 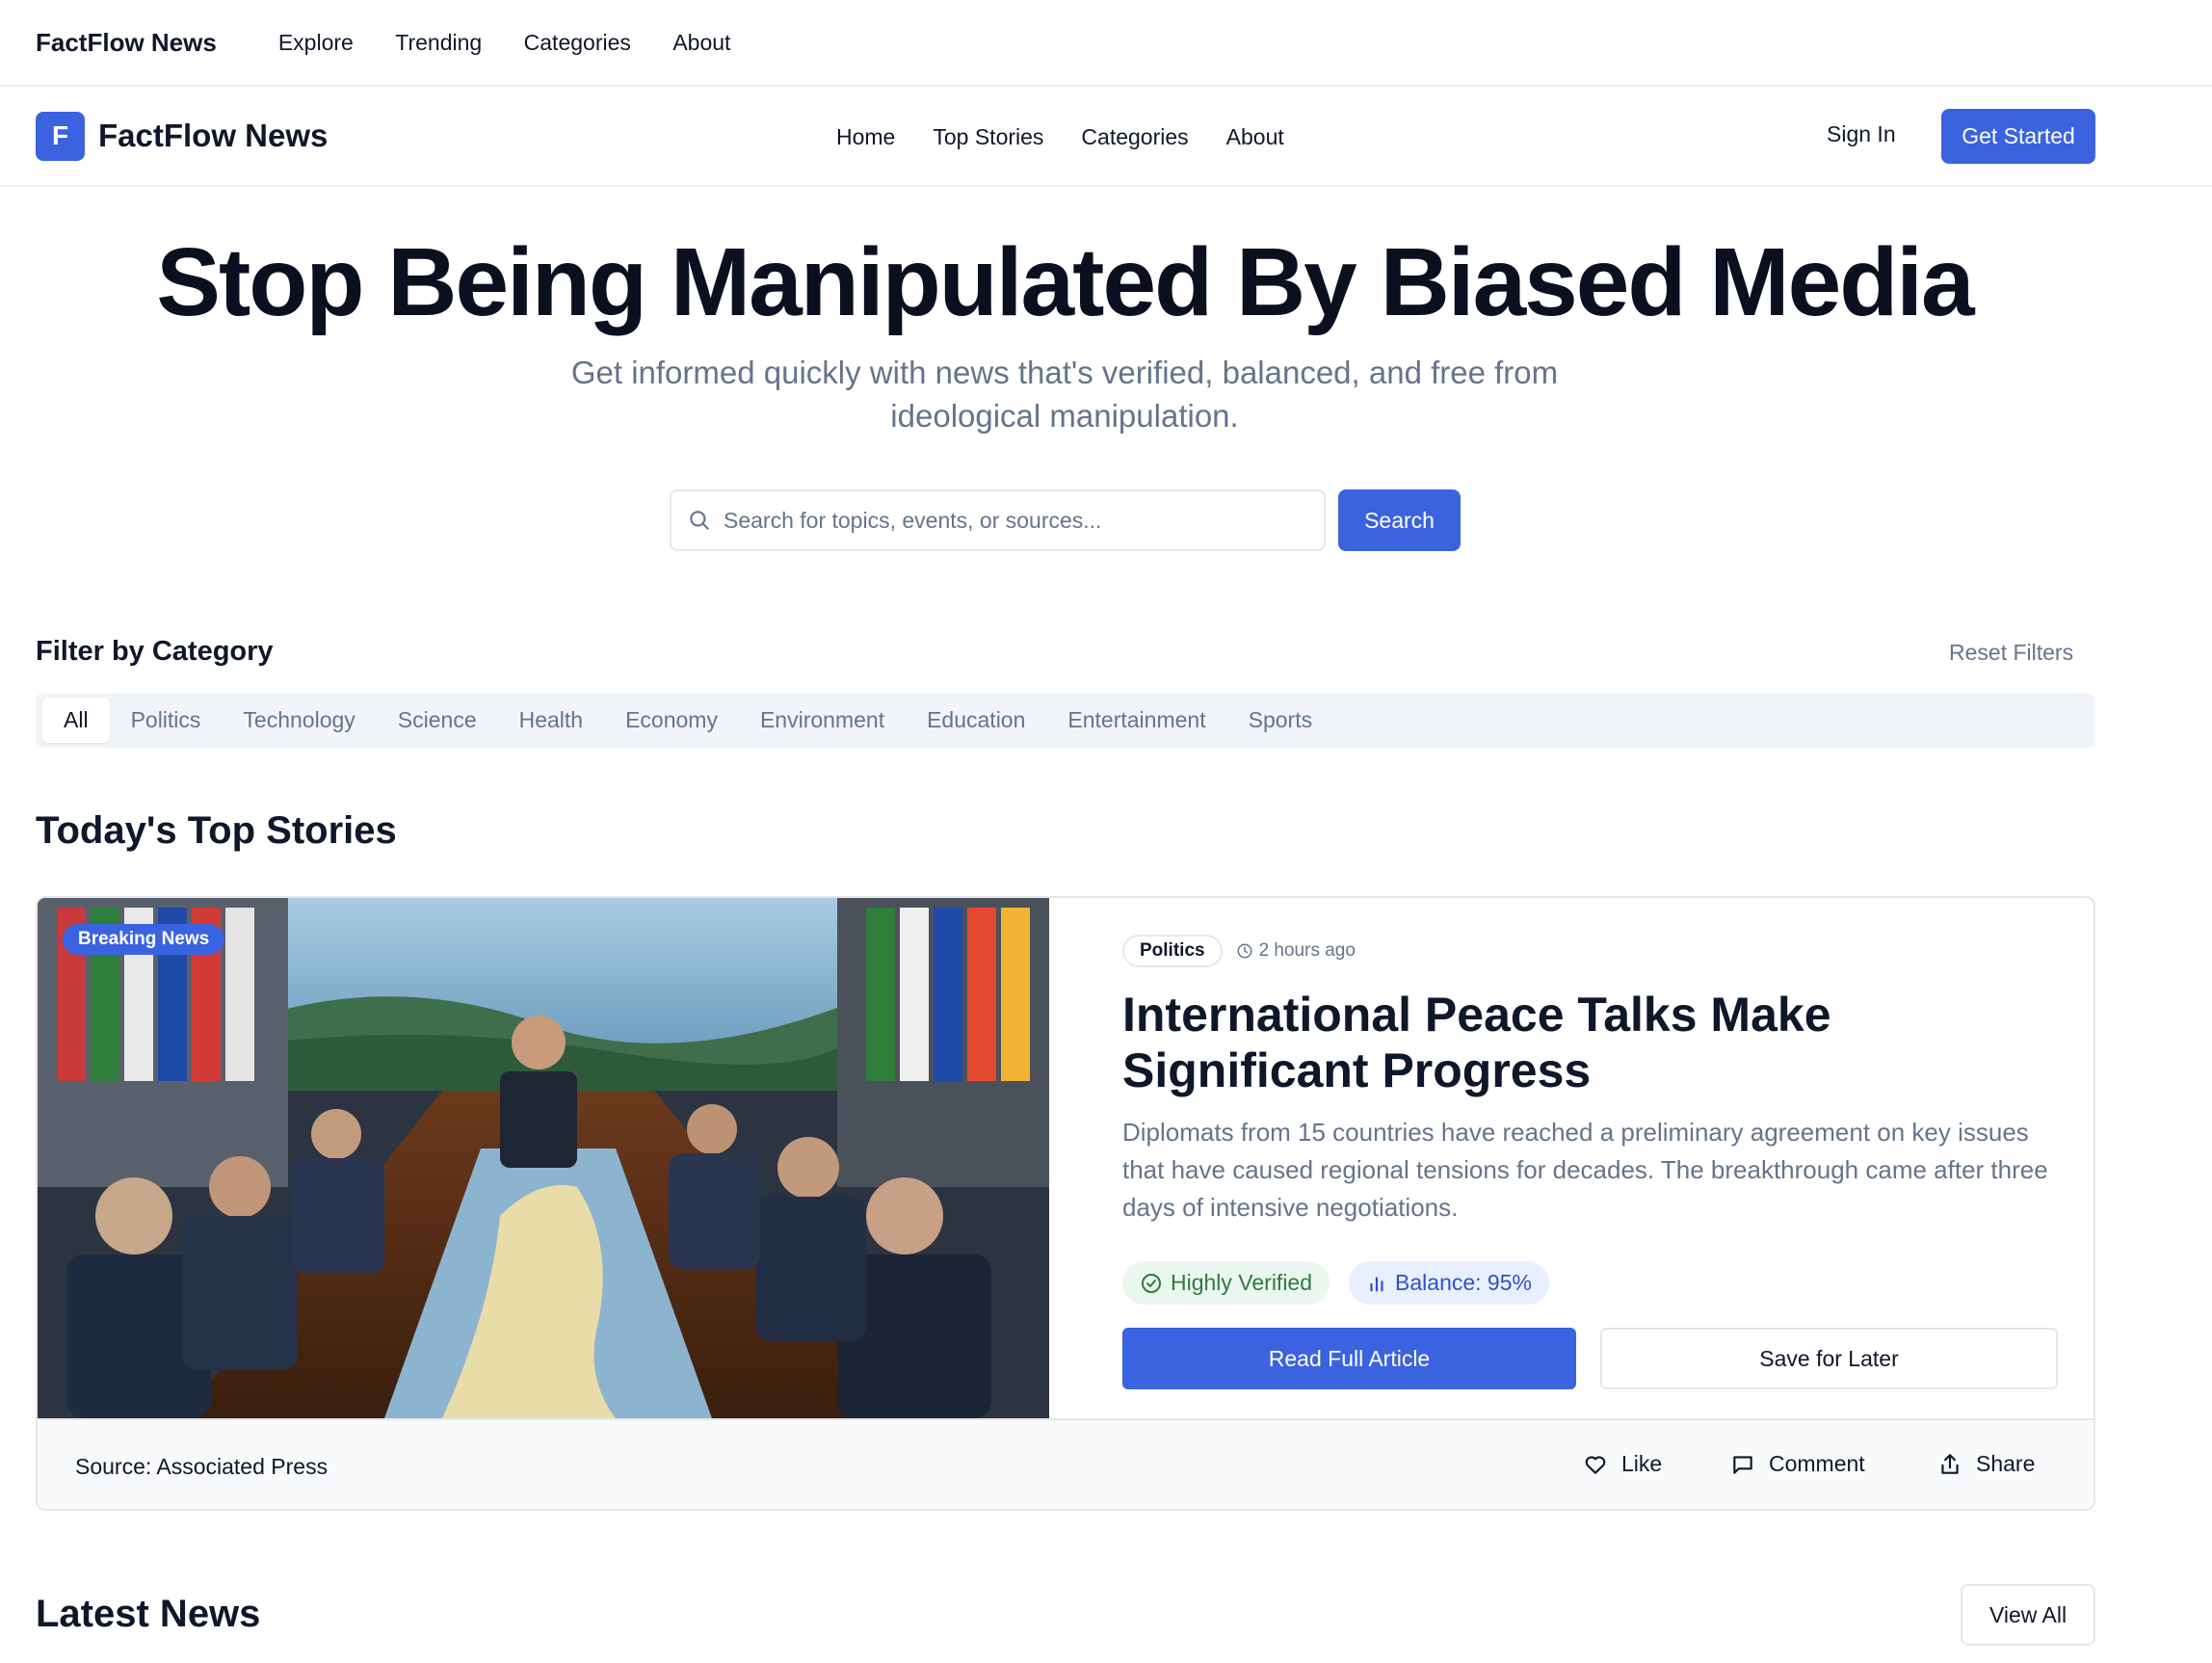 What do you see at coordinates (1595, 1464) in the screenshot?
I see `heart-icon` at bounding box center [1595, 1464].